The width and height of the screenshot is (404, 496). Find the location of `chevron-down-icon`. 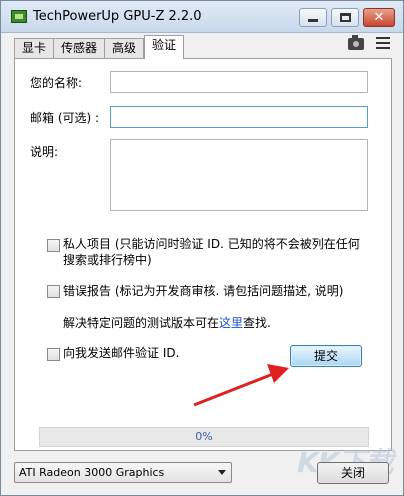

chevron-down-icon is located at coordinates (222, 472).